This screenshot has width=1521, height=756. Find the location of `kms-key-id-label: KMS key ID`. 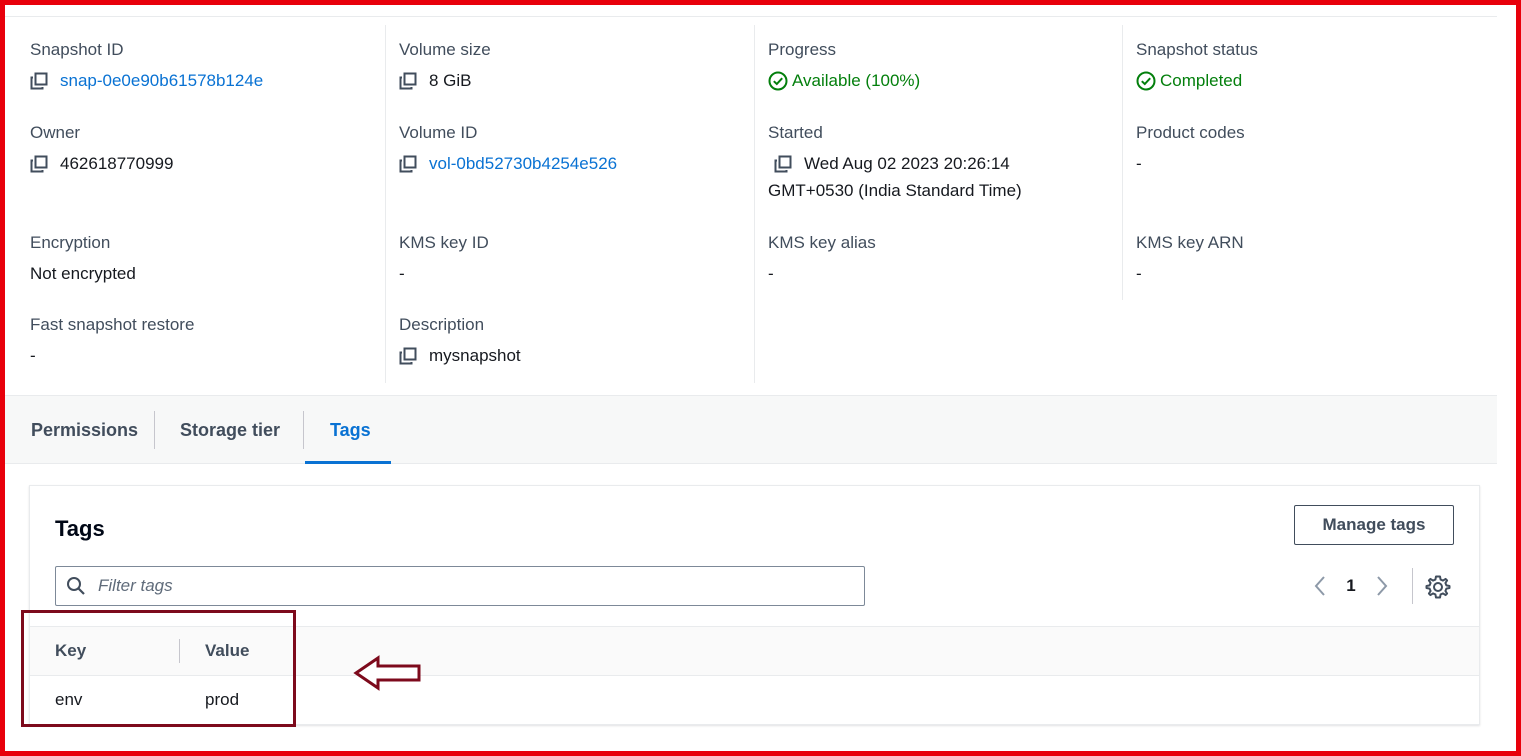

kms-key-id-label: KMS key ID is located at coordinates (444, 242).